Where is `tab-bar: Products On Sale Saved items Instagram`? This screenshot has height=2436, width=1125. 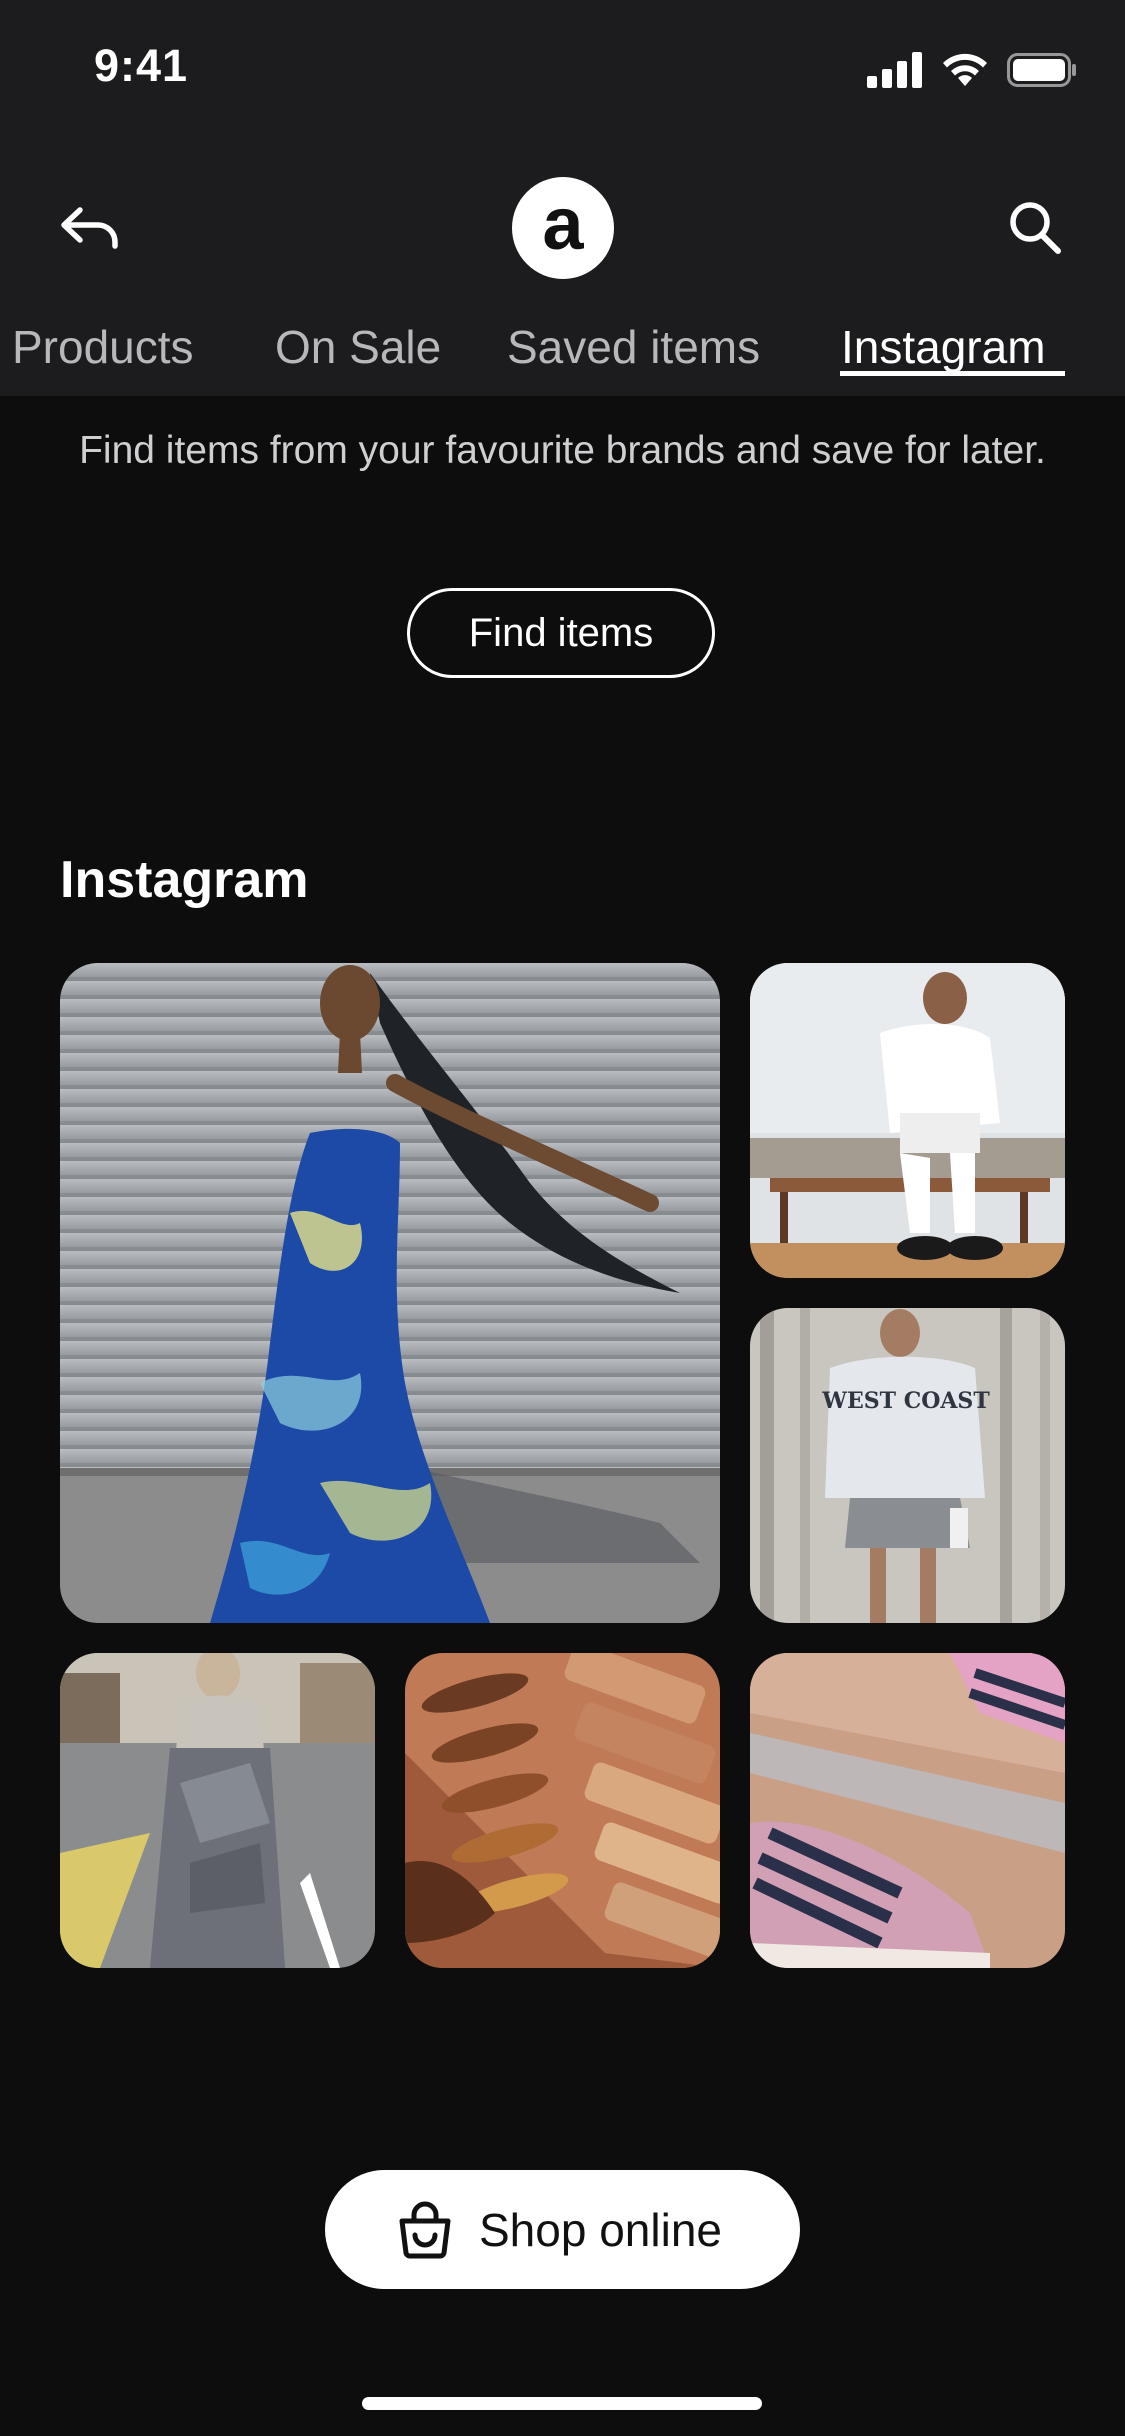 tab-bar: Products On Sale Saved items Instagram is located at coordinates (562, 357).